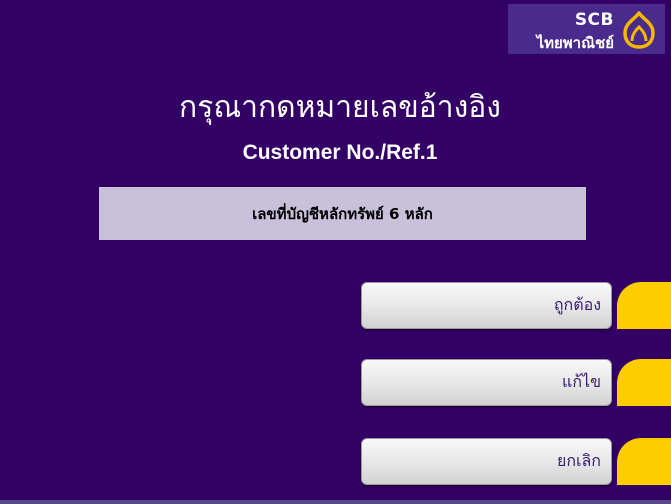 The image size is (671, 504). I want to click on cancel-button-label: ยกเลิก, so click(578, 460).